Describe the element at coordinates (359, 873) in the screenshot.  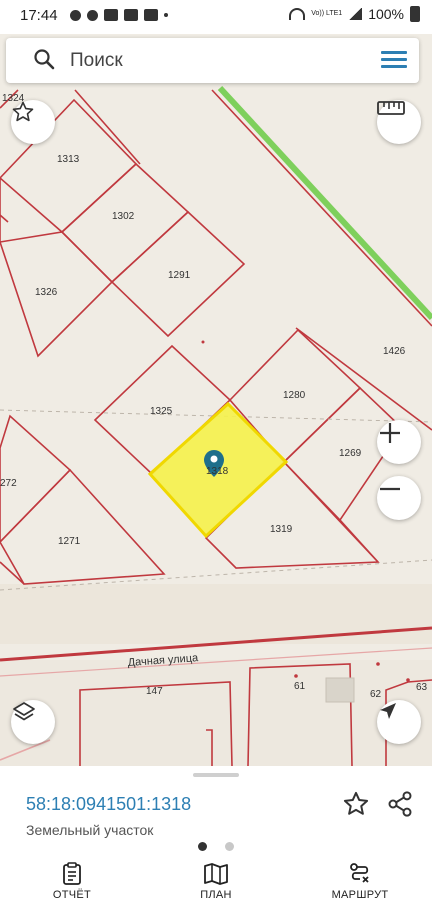
I see `route-icon` at that location.